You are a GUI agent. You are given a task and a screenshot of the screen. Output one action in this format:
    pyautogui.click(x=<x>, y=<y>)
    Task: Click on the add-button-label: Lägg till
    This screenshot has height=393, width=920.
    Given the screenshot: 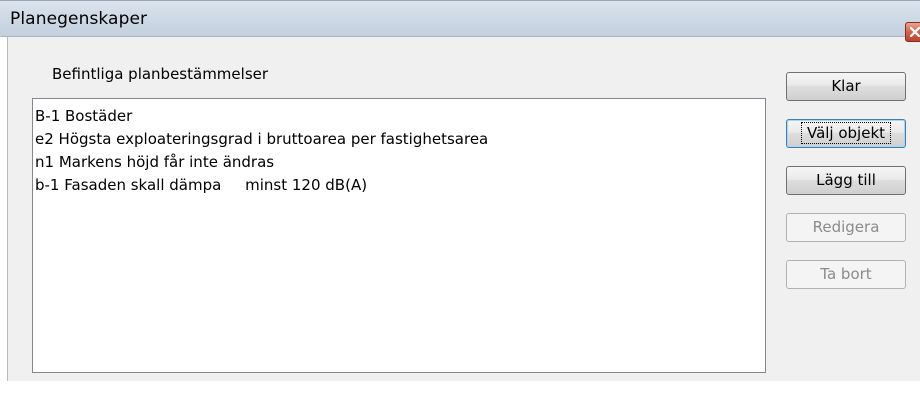 What is the action you would take?
    pyautogui.click(x=846, y=180)
    